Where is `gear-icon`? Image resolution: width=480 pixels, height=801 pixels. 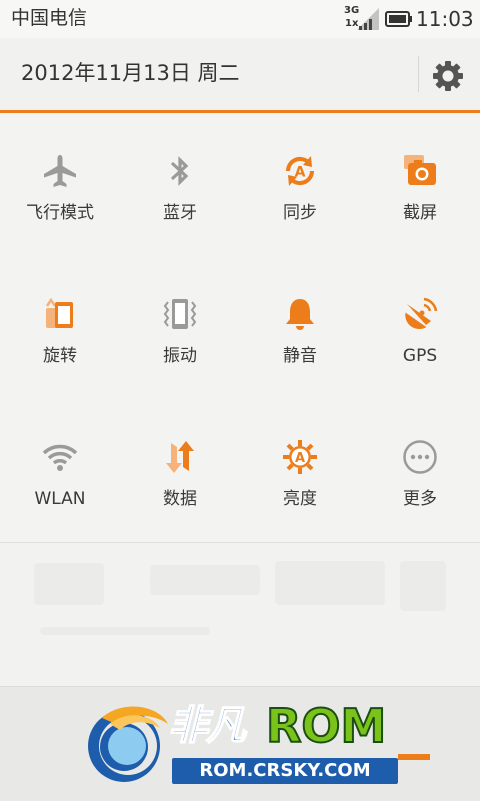
gear-icon is located at coordinates (448, 76).